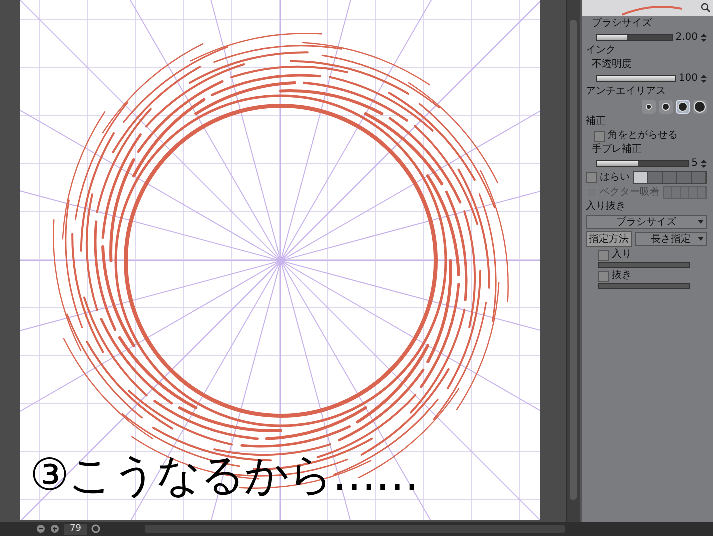  What do you see at coordinates (687, 37) in the screenshot?
I see `value-text: 2.00` at bounding box center [687, 37].